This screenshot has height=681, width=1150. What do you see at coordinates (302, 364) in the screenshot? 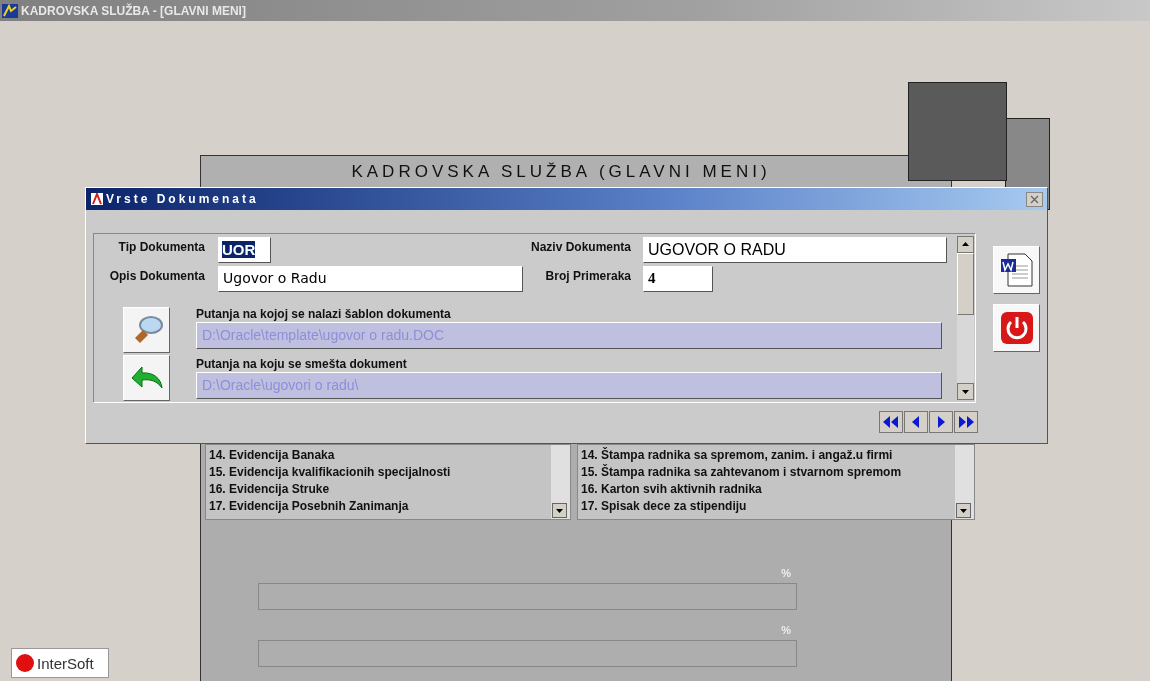
I see `path-label: Putanja na koju se smešta dokument` at bounding box center [302, 364].